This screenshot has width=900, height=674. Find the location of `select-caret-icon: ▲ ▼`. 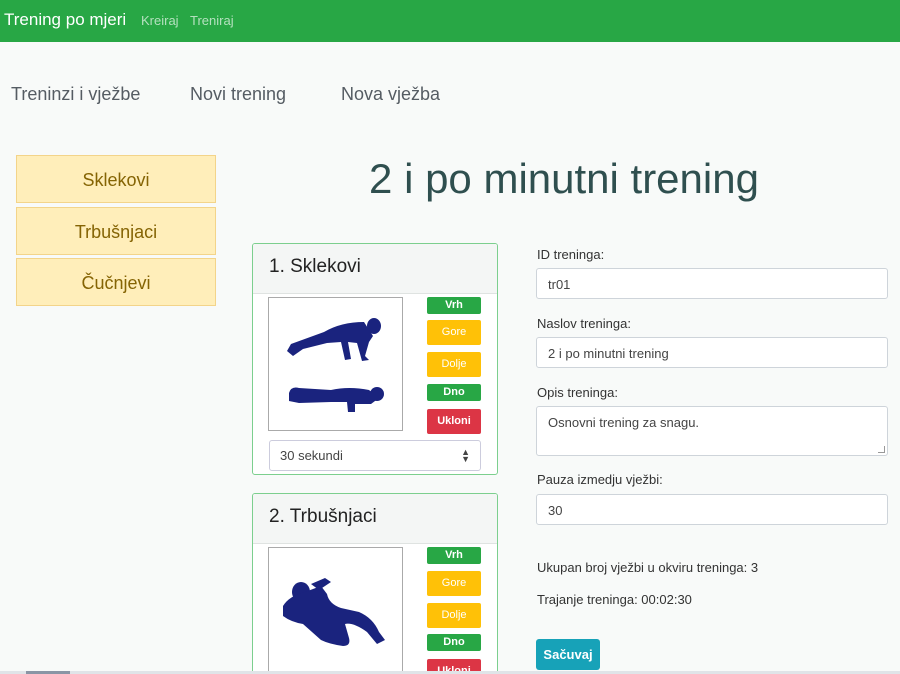

select-caret-icon: ▲ ▼ is located at coordinates (465, 455).